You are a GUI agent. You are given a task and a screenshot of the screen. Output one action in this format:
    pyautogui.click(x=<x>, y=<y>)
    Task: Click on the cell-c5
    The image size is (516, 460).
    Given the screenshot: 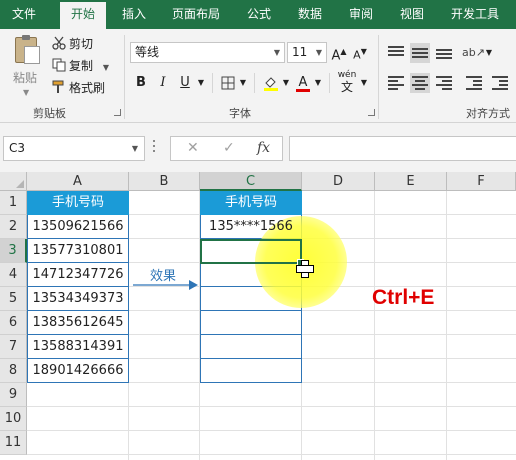 What is the action you would take?
    pyautogui.click(x=251, y=299)
    